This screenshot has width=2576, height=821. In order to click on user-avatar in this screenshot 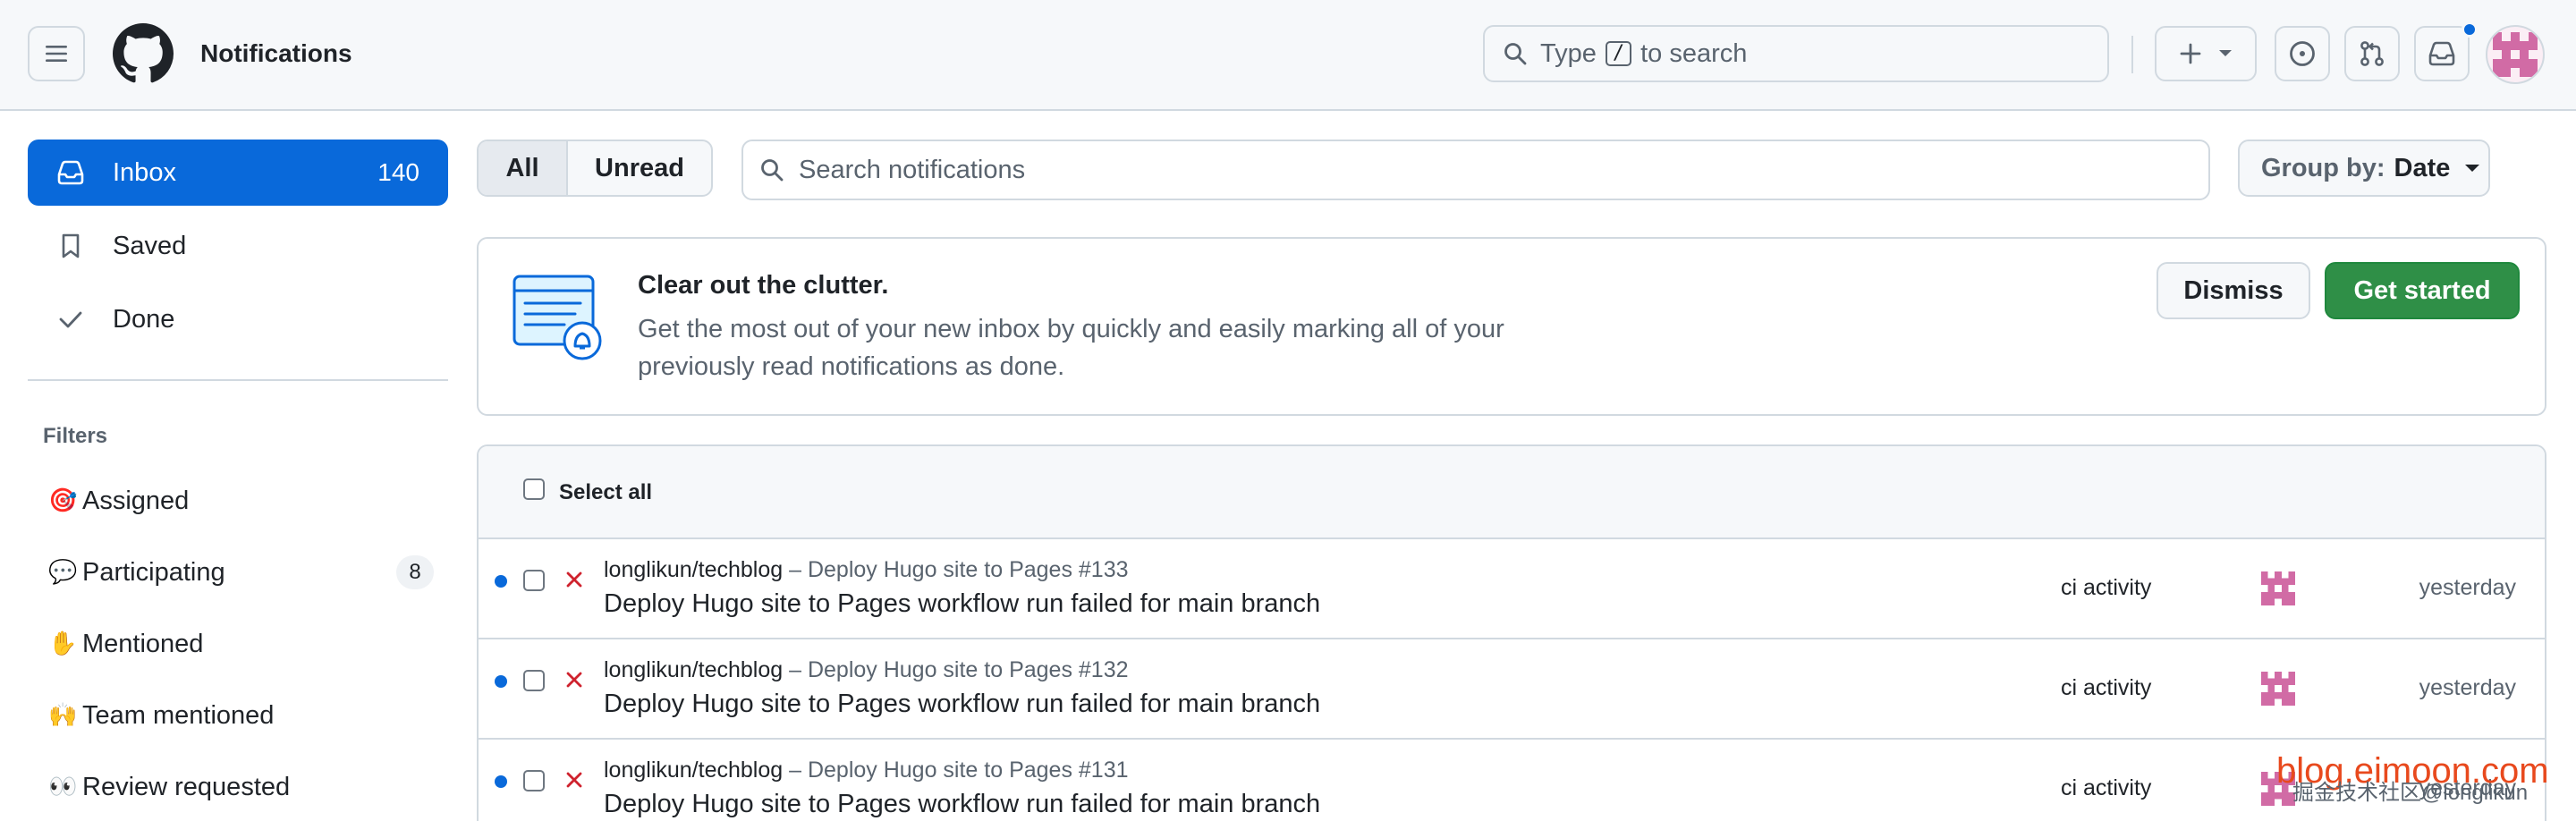, I will do `click(2515, 54)`.